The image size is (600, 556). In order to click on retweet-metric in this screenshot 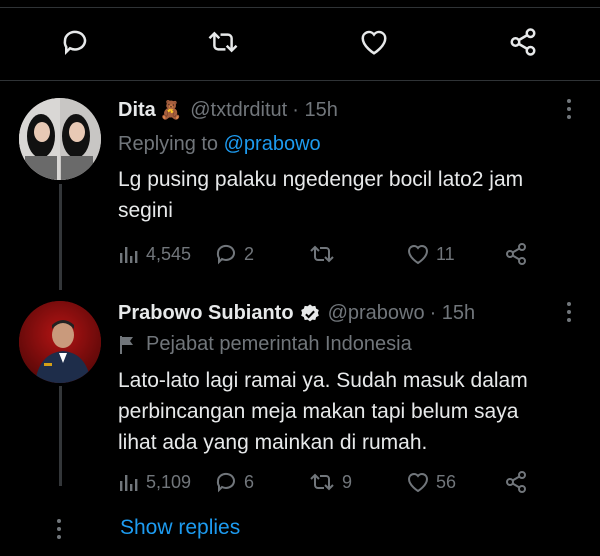, I will do `click(325, 254)`.